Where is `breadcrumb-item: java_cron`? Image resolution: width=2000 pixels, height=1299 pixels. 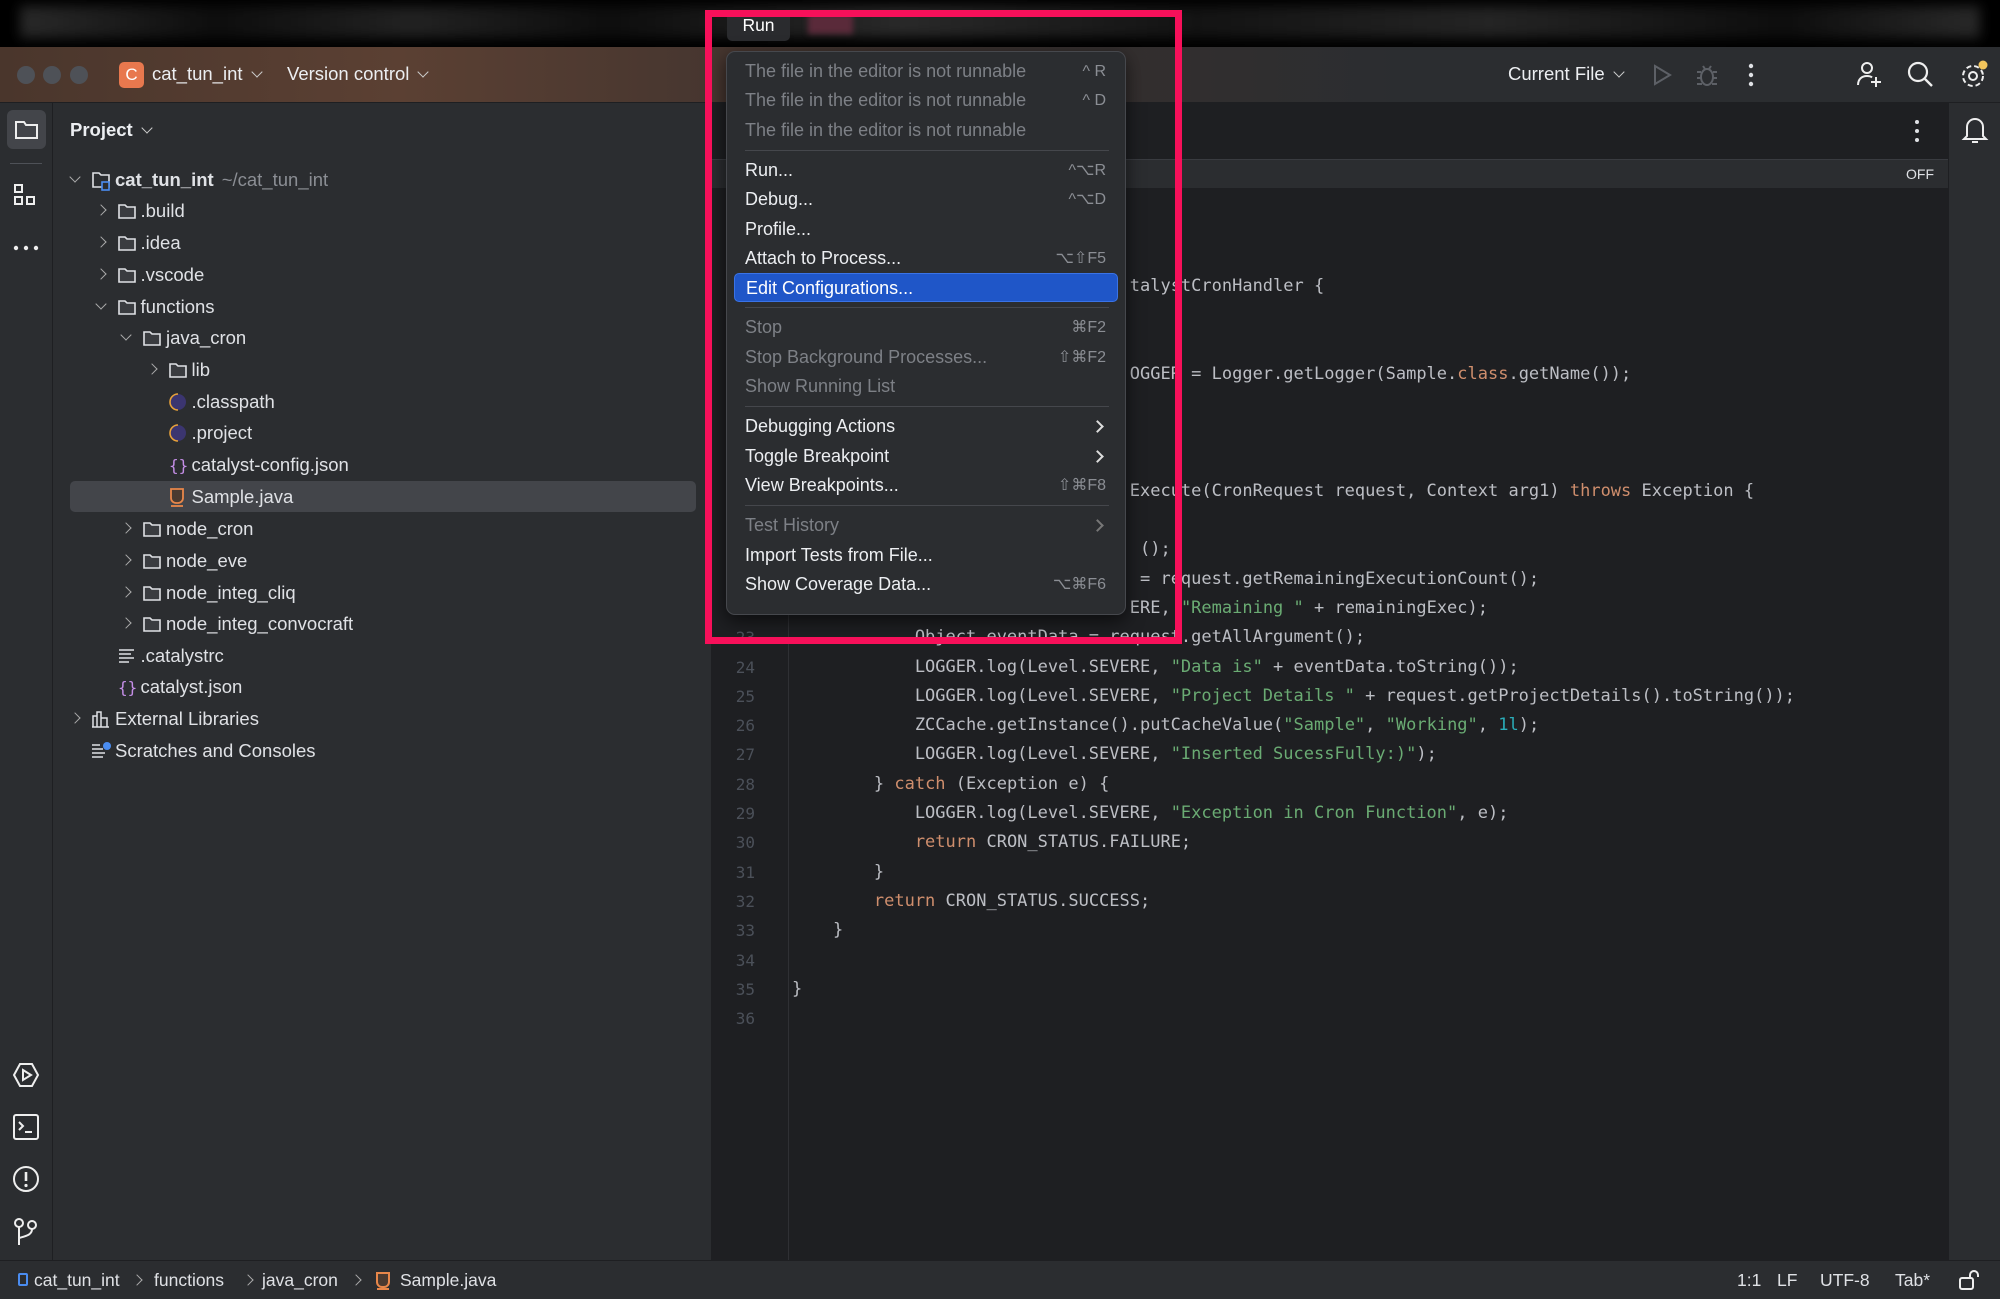 breadcrumb-item: java_cron is located at coordinates (300, 1280).